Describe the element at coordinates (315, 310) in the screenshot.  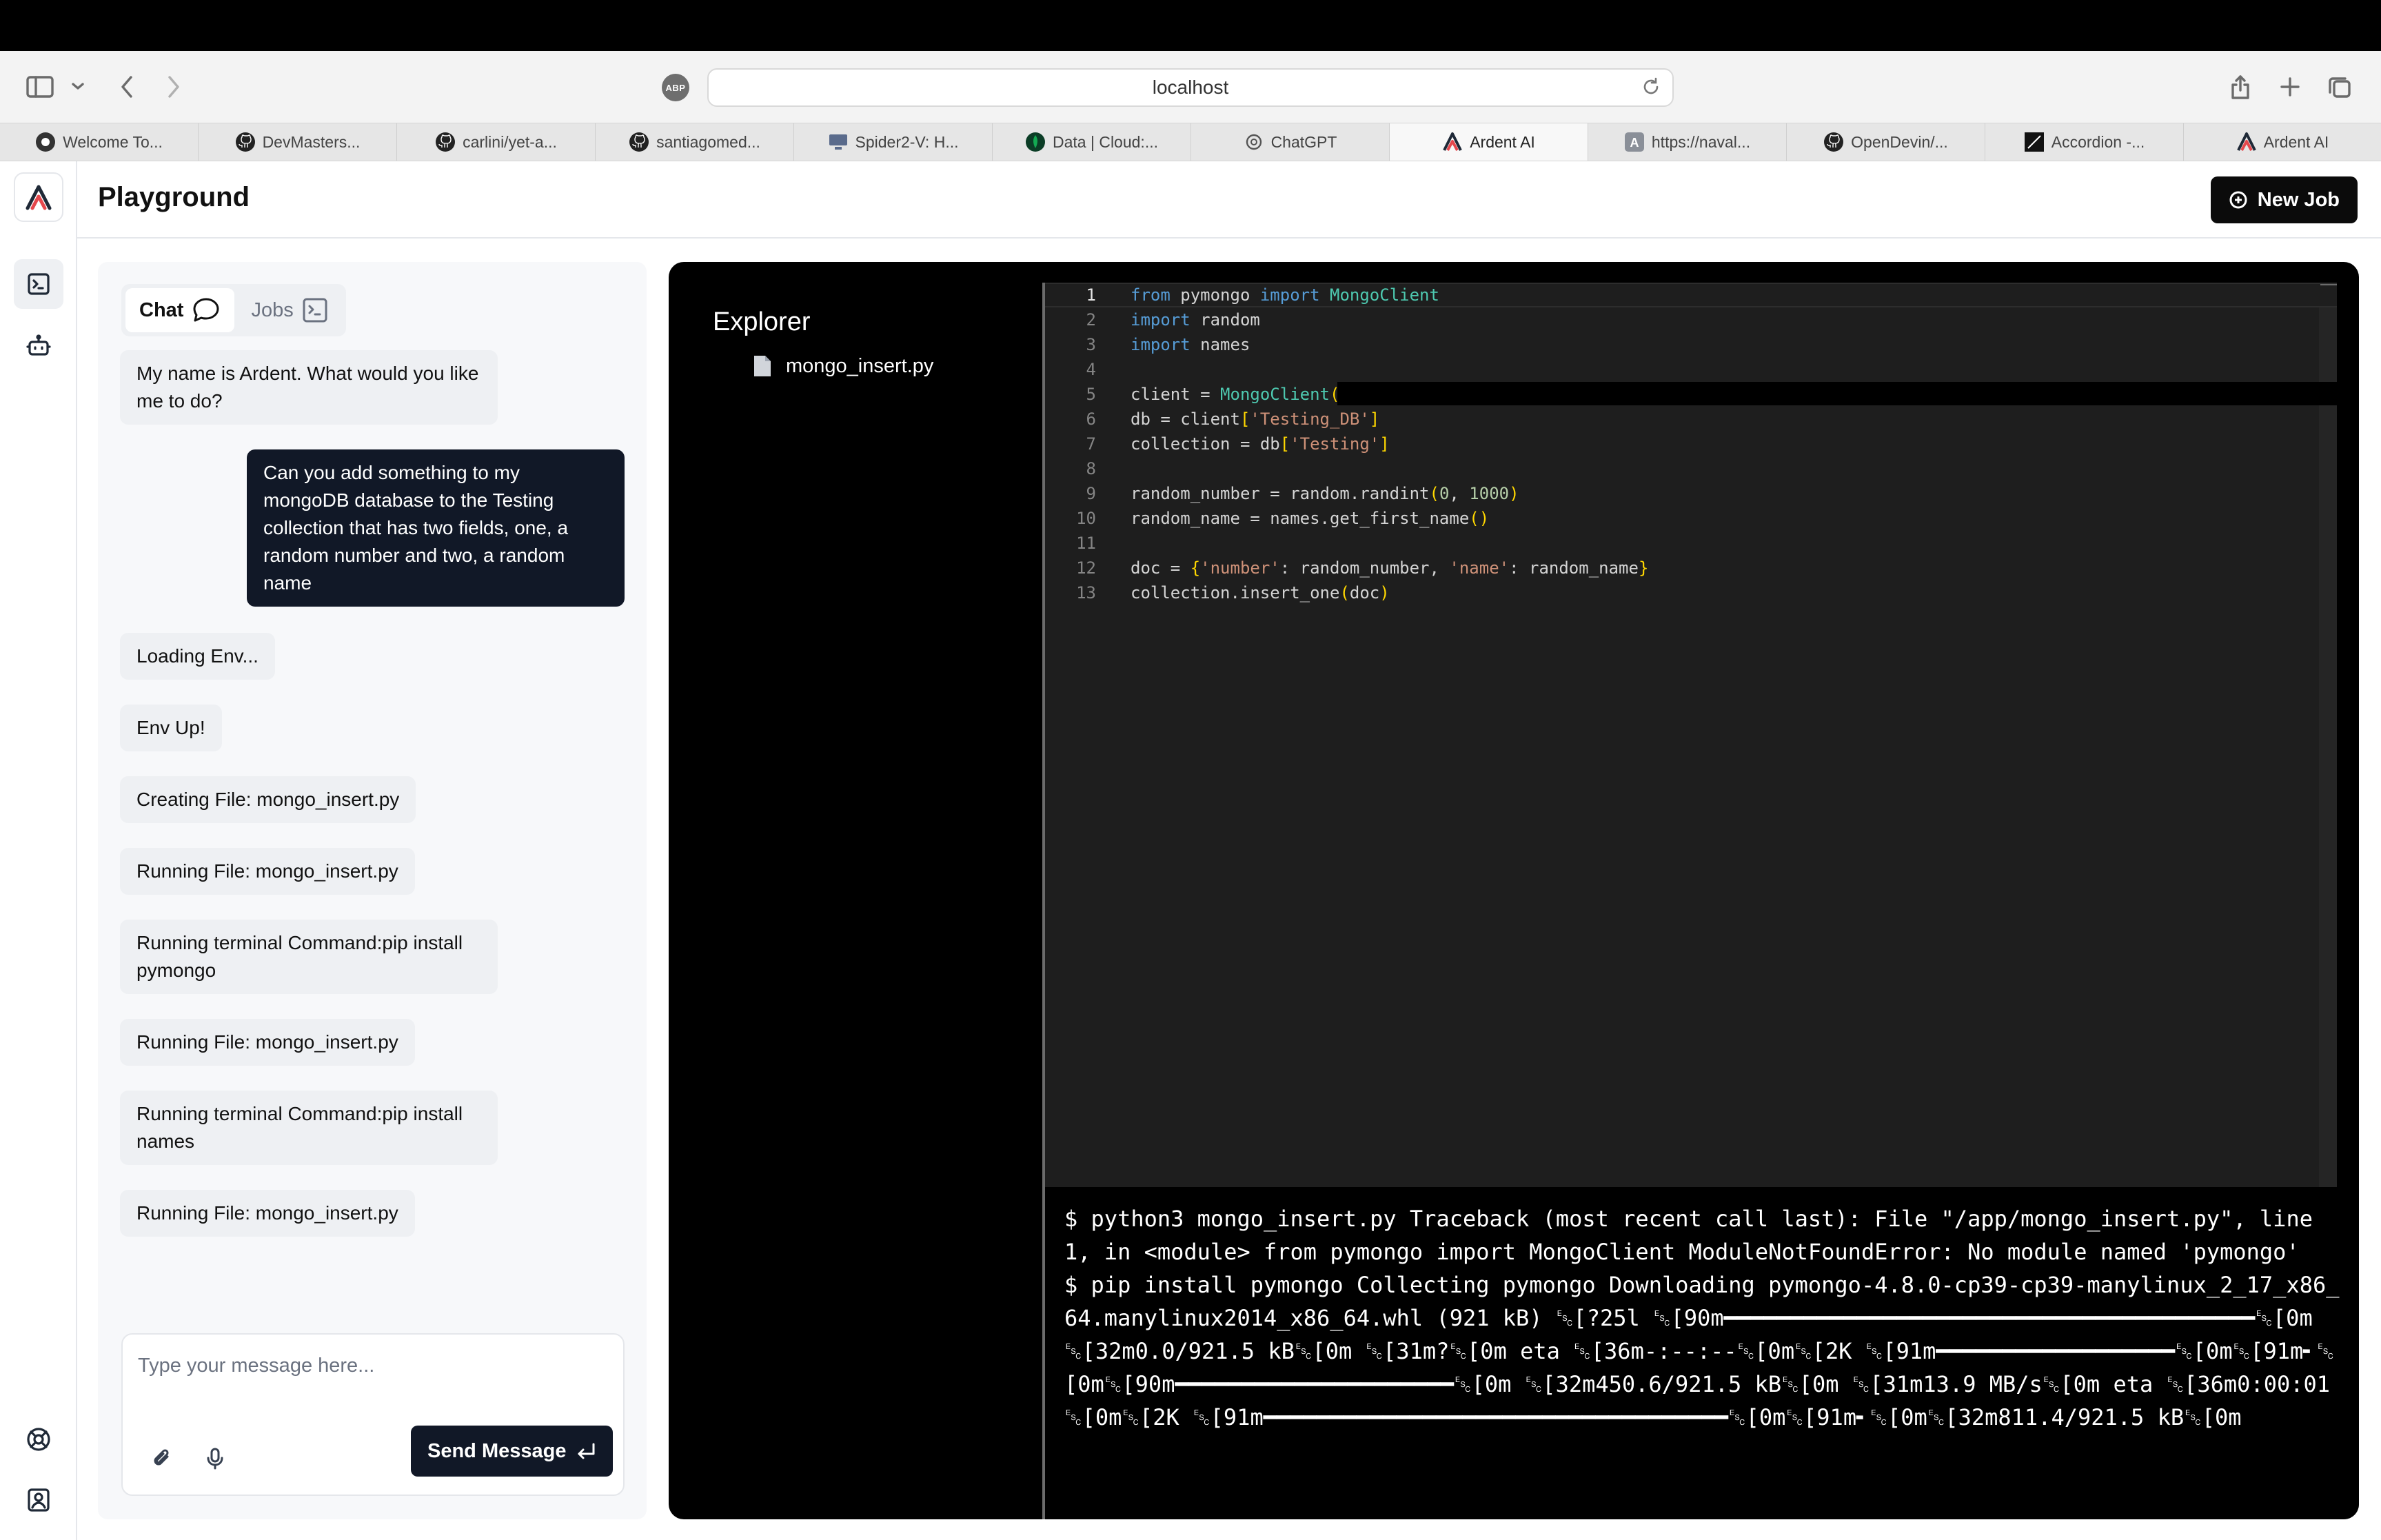
I see `terminal-icon` at that location.